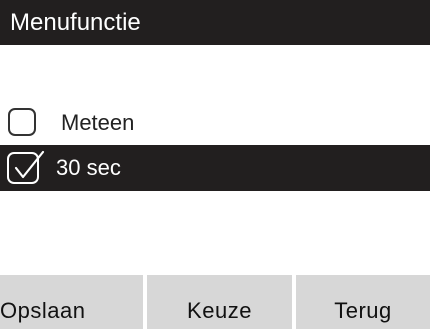 The width and height of the screenshot is (430, 329). I want to click on checkbox-checked-icon, so click(26, 167).